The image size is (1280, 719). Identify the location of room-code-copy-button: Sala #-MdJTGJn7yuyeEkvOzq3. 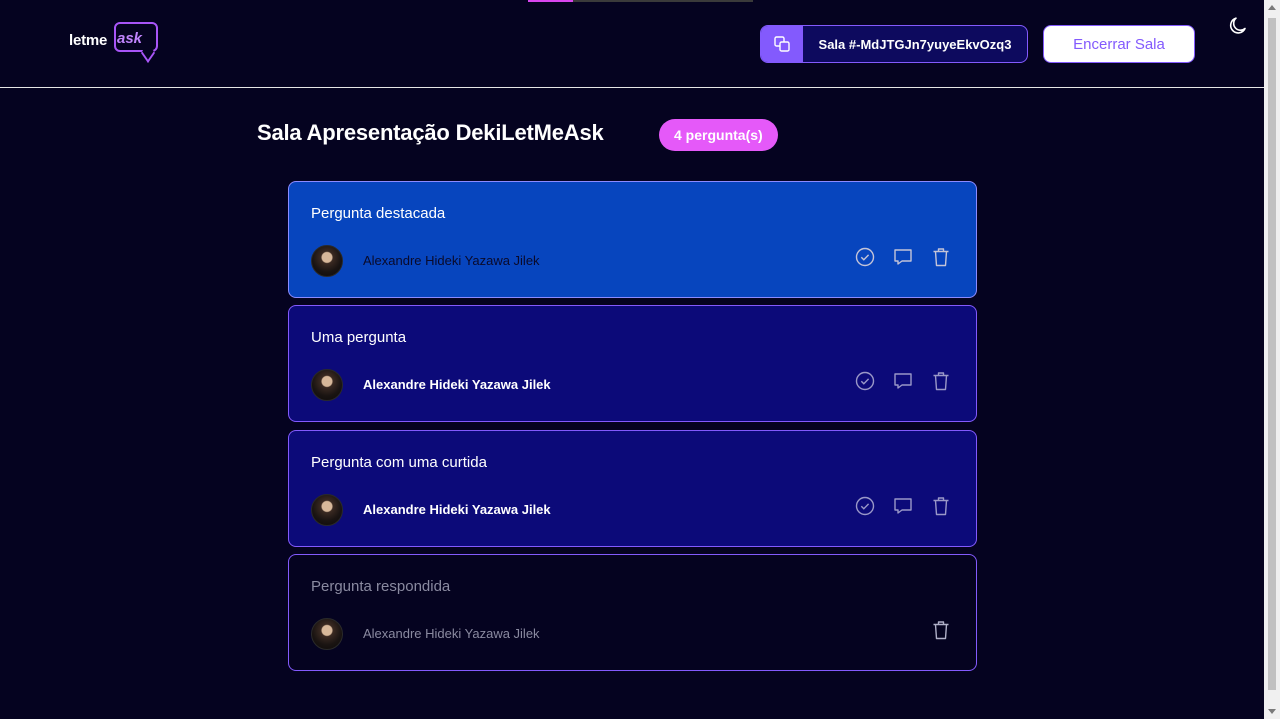
(894, 44).